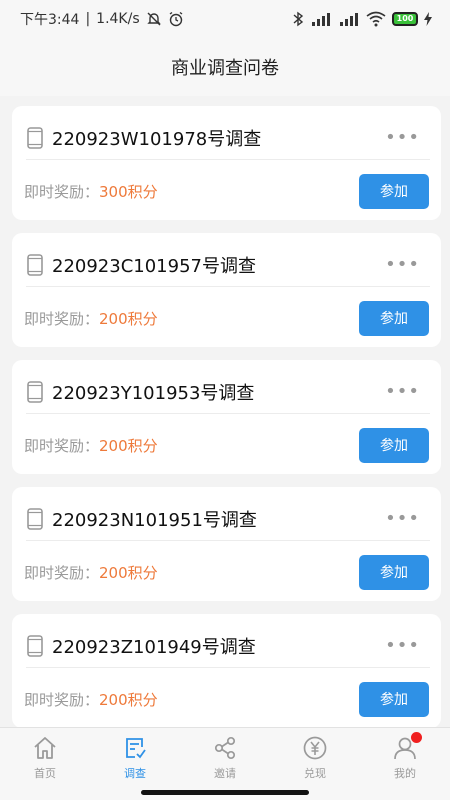  I want to click on survey-card-header: 220923N101951号调查 •••, so click(228, 519).